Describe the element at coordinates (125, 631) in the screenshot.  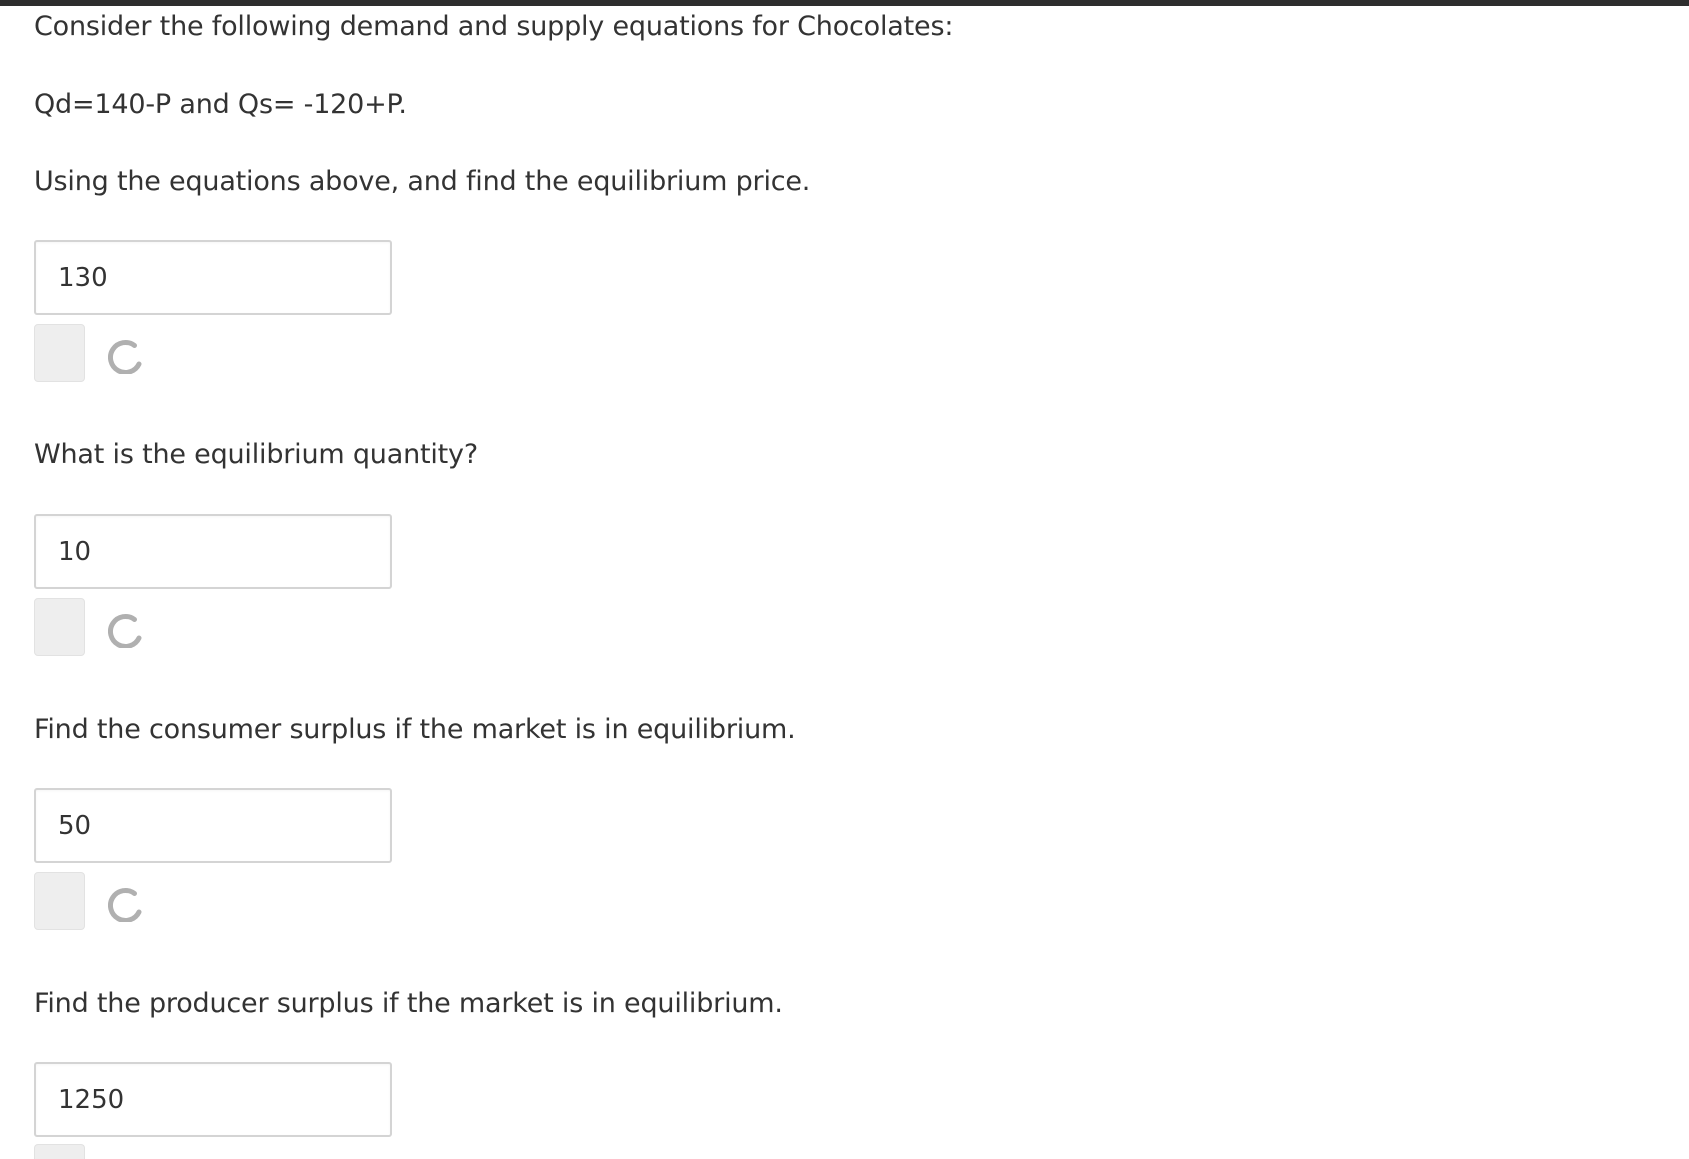
I see `part-2-loading-spinner-icon` at that location.